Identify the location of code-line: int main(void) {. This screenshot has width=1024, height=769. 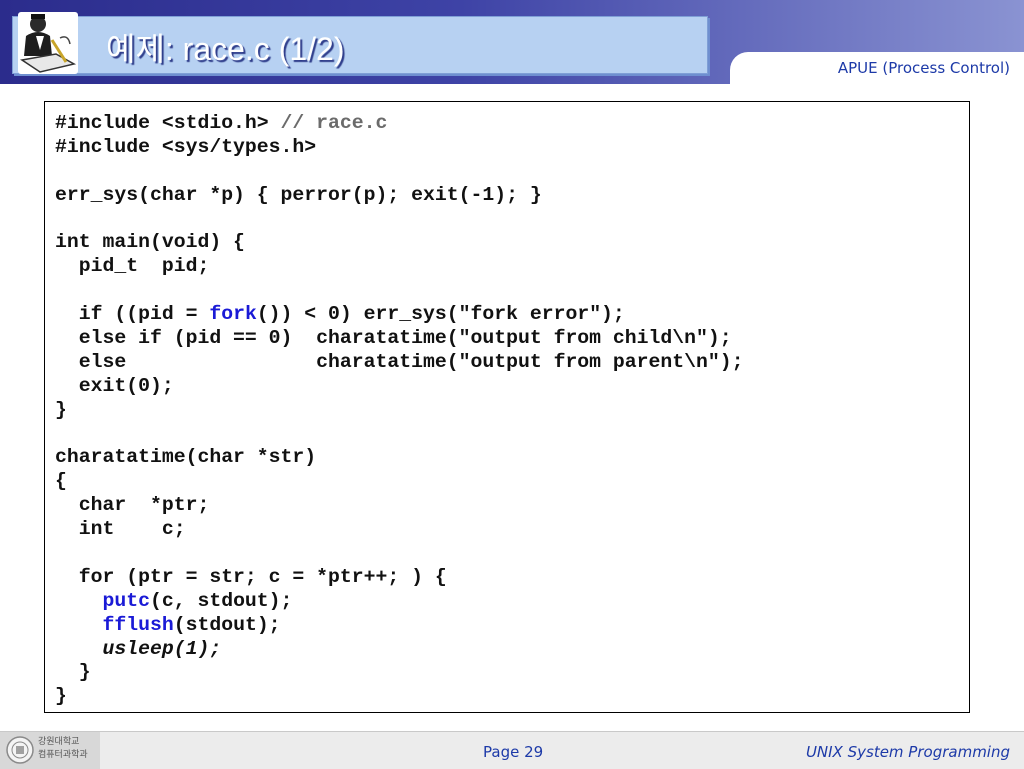
(399, 243).